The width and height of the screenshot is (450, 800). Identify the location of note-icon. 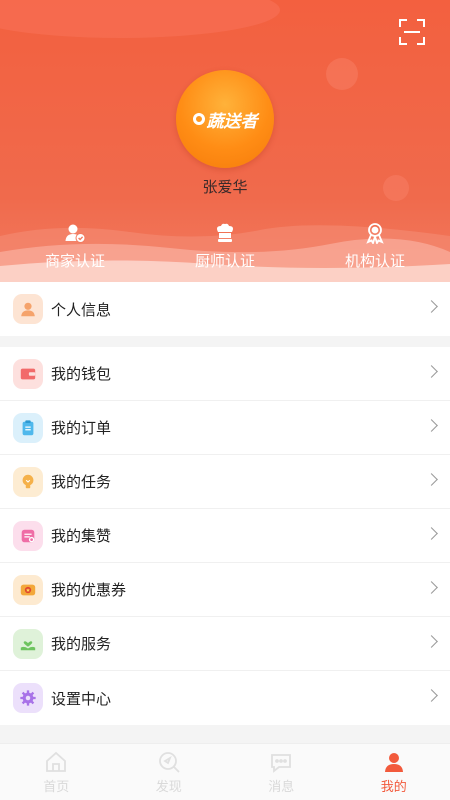
(28, 535).